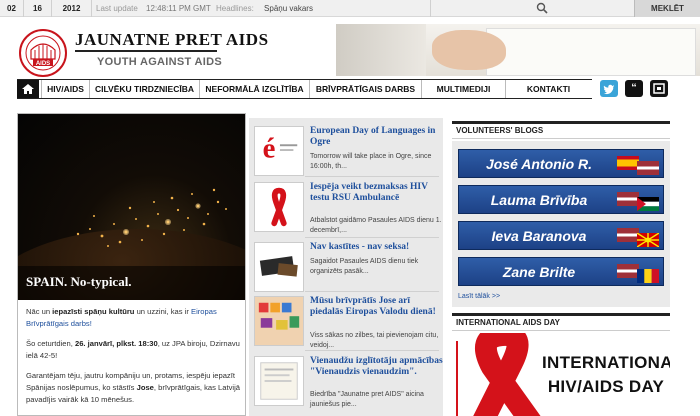 The height and width of the screenshot is (416, 700). Describe the element at coordinates (487, 8) in the screenshot. I see `search-input` at that location.